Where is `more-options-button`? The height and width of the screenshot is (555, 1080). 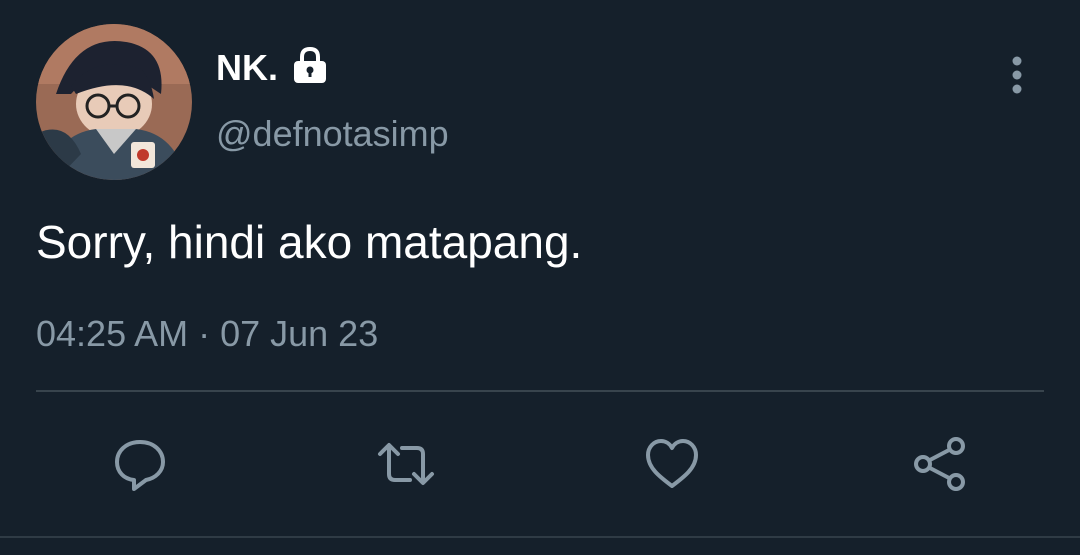
more-options-button is located at coordinates (1017, 75).